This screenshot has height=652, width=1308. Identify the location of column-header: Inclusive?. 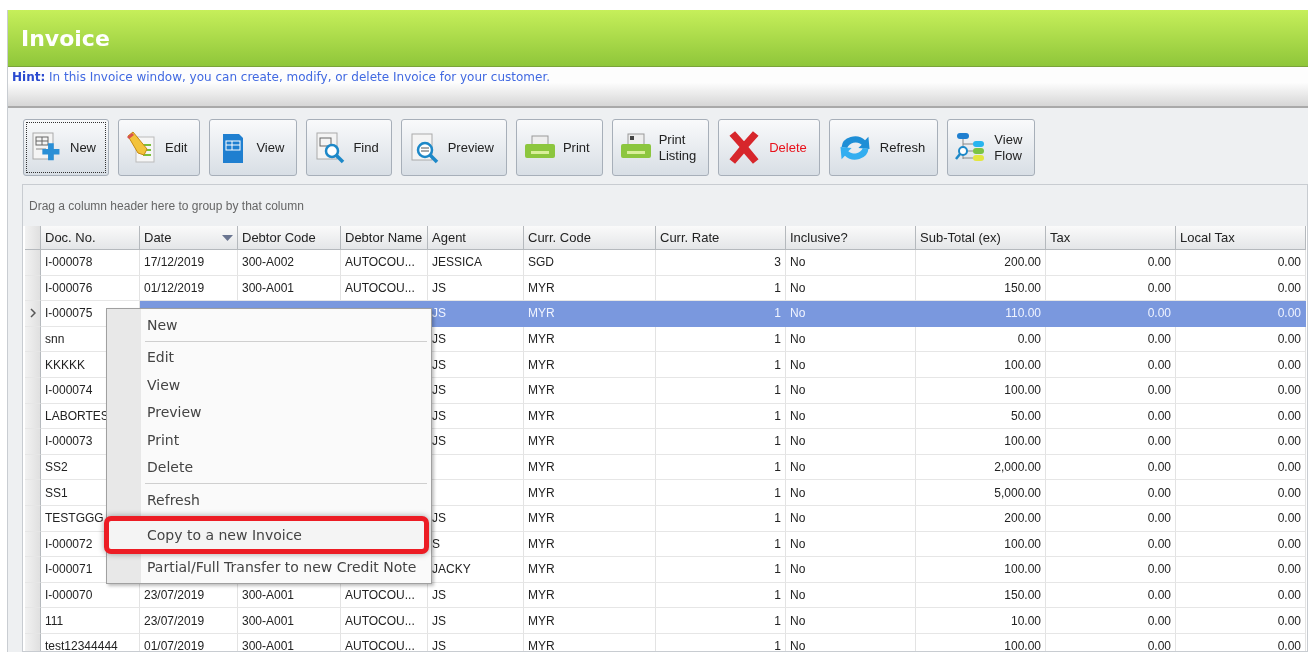
(851, 238).